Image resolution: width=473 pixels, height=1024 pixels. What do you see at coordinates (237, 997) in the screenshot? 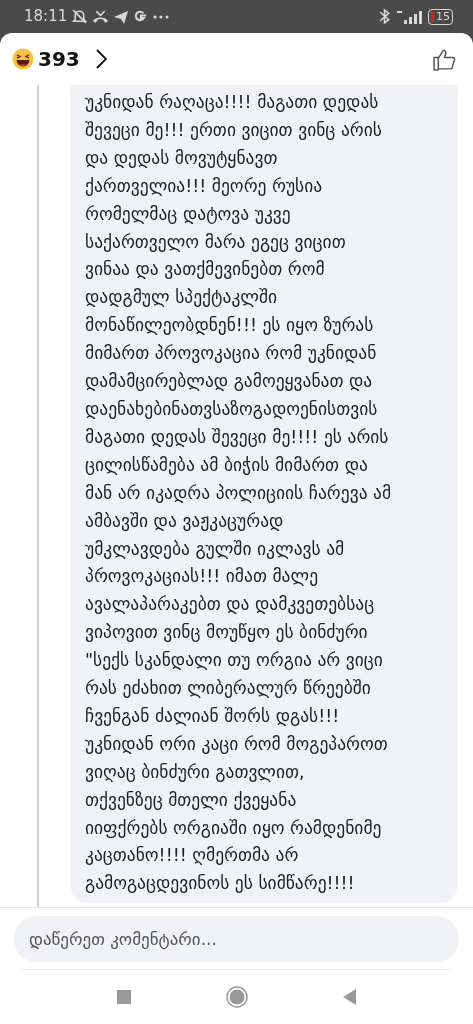
I see `home-icon` at bounding box center [237, 997].